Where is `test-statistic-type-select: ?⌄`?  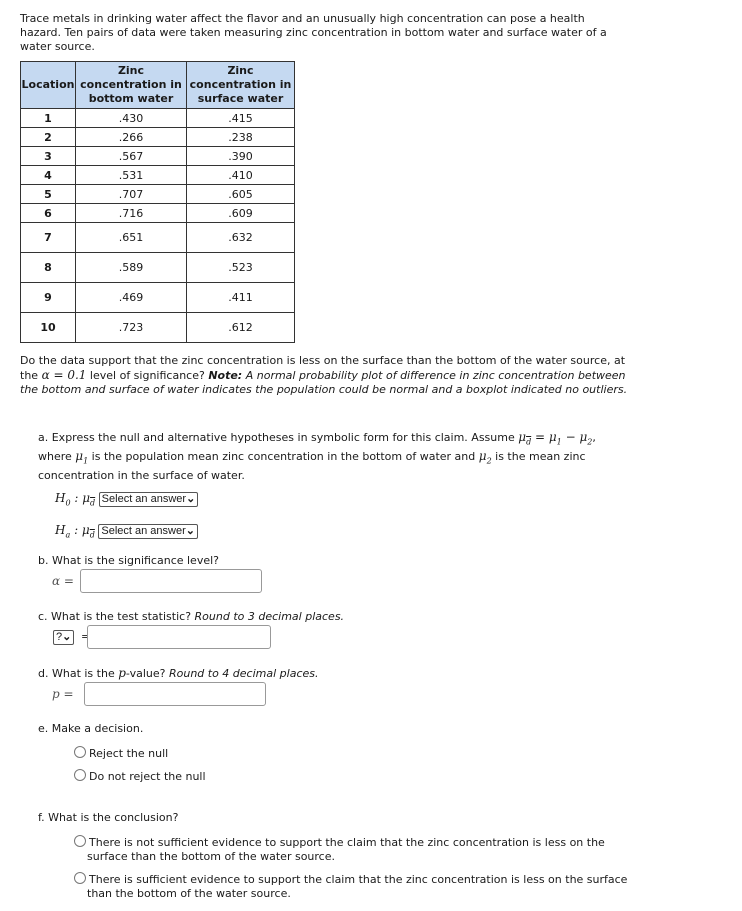
test-statistic-type-select: ?⌄ is located at coordinates (64, 637).